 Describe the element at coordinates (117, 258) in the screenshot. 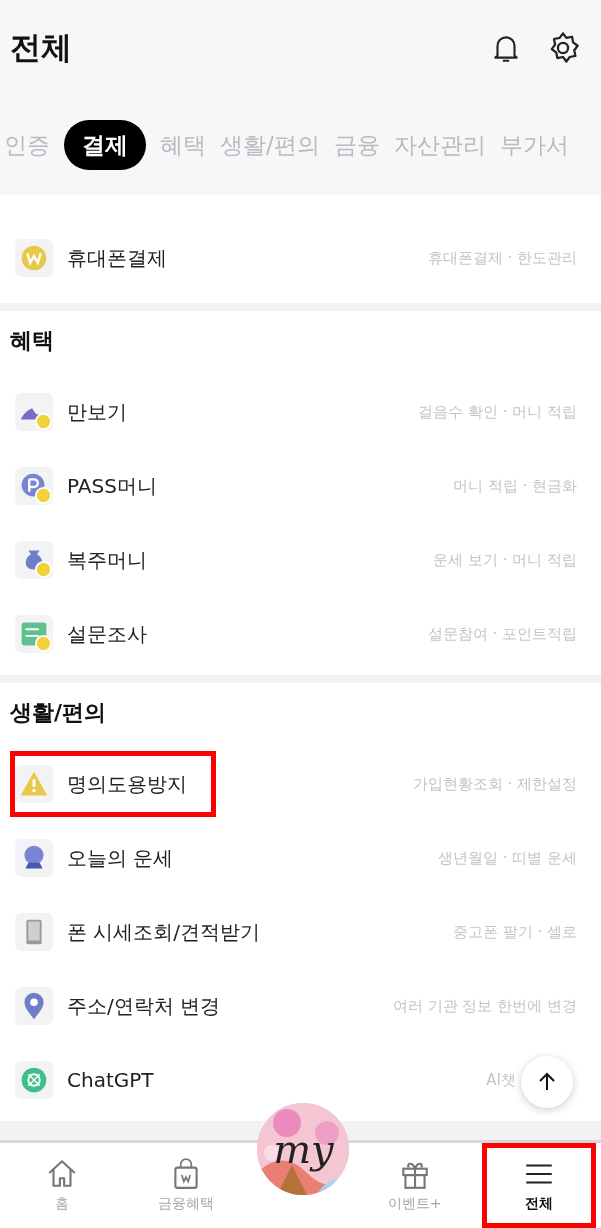

I see `item-title: 휴대폰결제` at that location.